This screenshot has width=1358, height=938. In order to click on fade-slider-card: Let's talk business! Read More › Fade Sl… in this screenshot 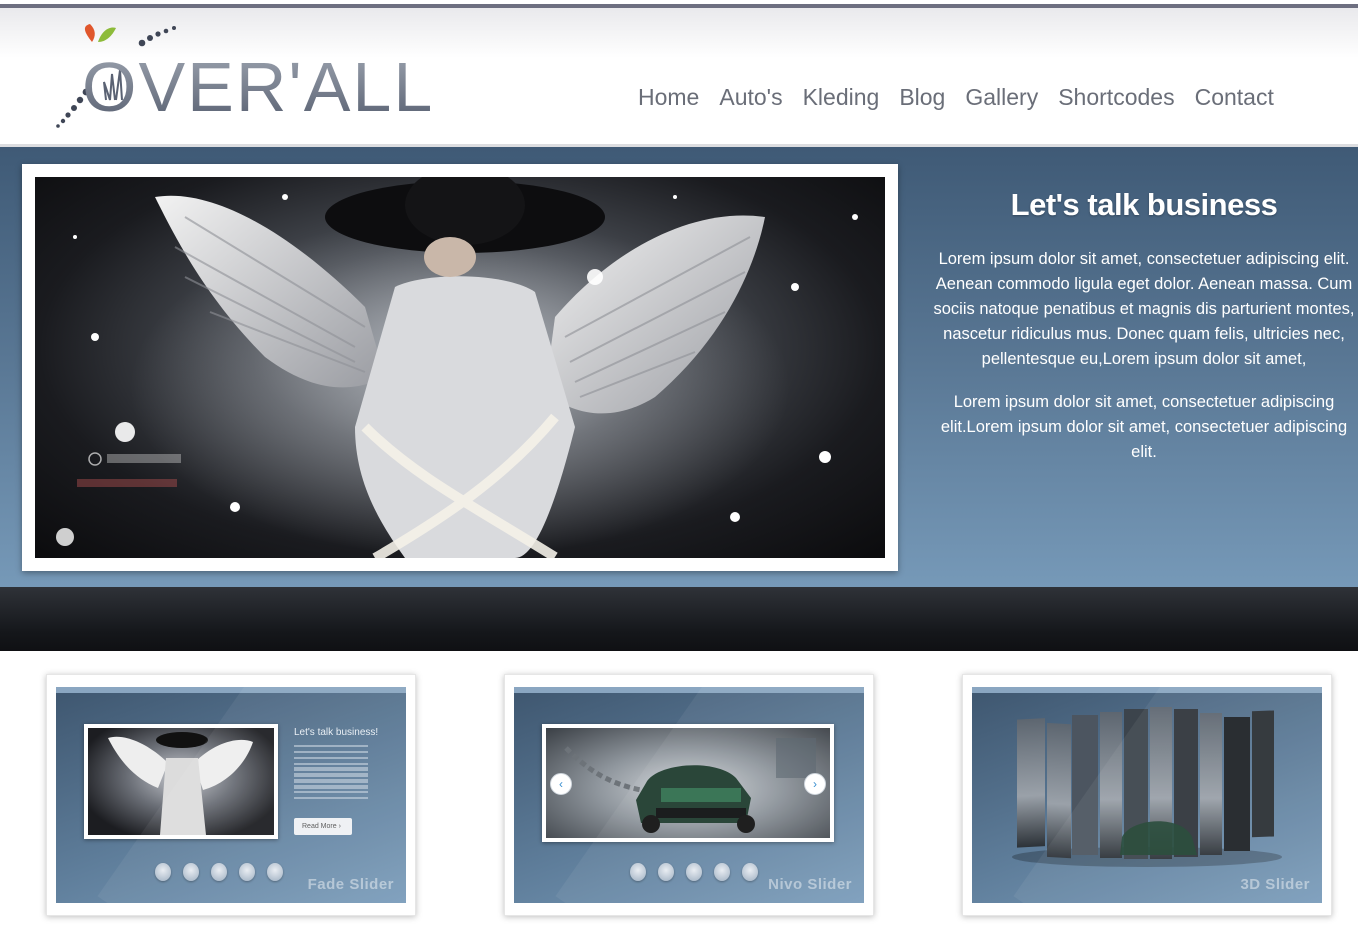, I will do `click(231, 795)`.